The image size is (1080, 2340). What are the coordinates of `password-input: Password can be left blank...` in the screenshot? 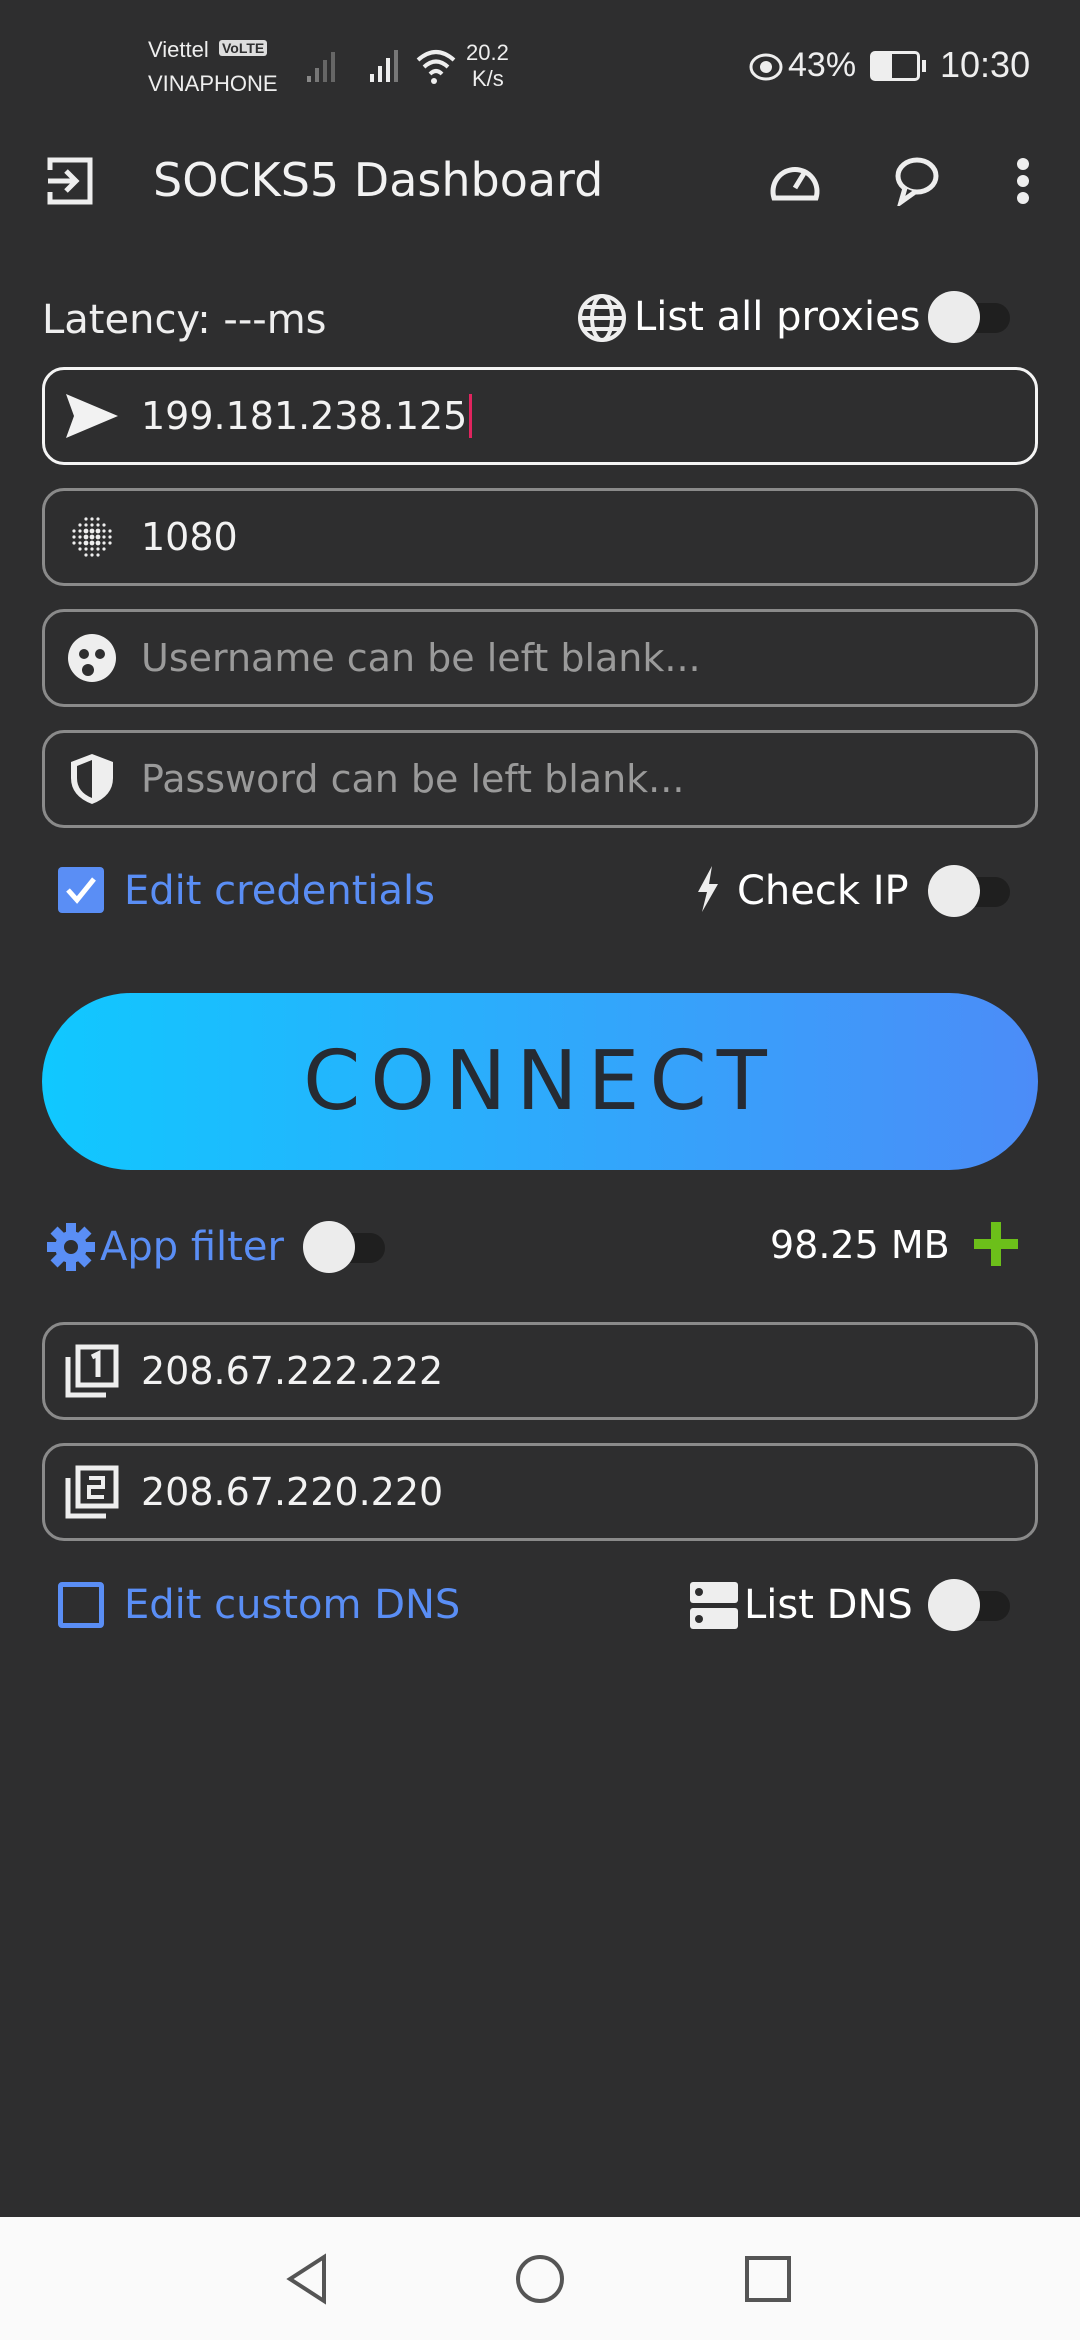 It's located at (412, 779).